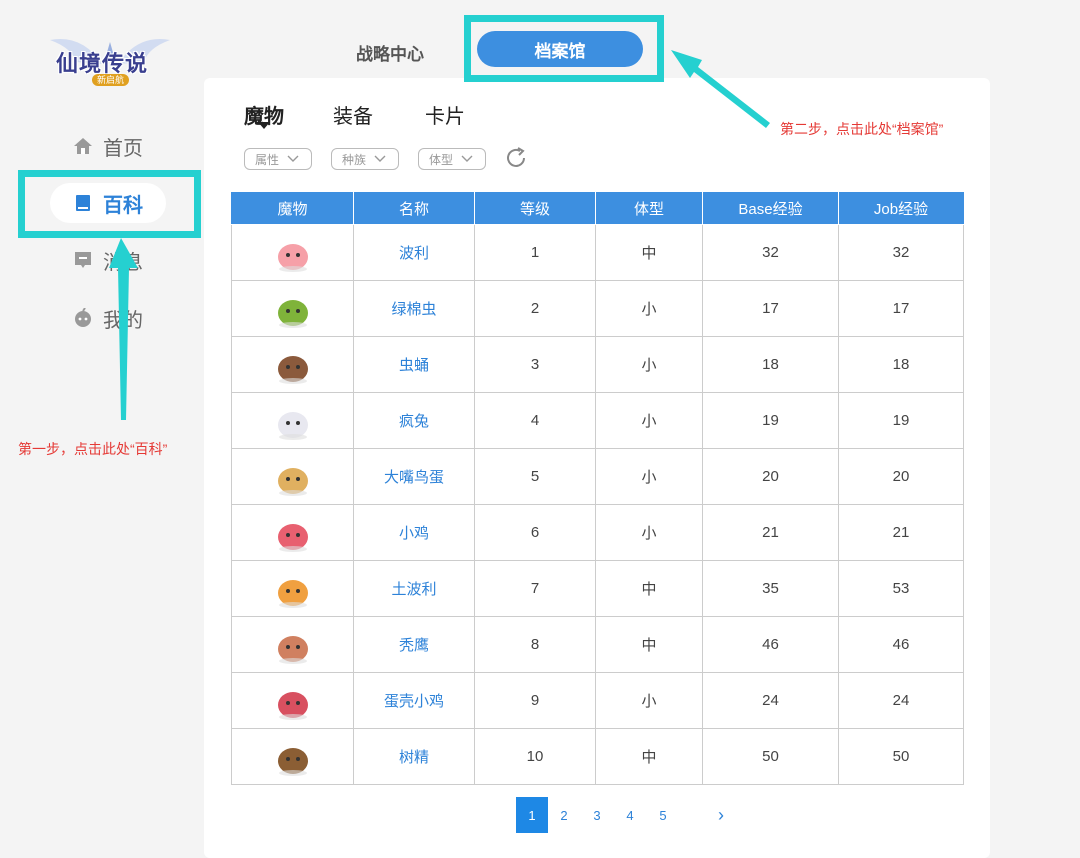  I want to click on sidebar-item-home: 首页, so click(108, 146).